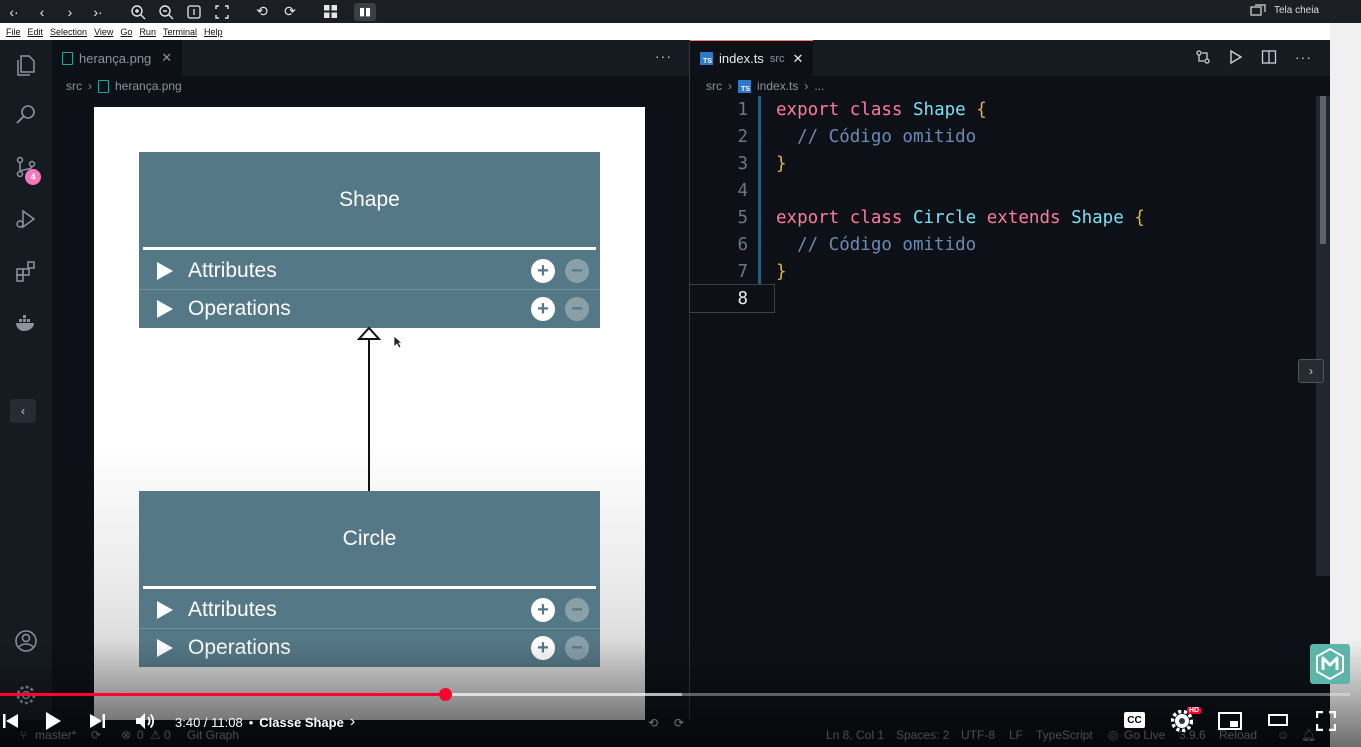 Image resolution: width=1361 pixels, height=747 pixels. Describe the element at coordinates (26, 115) in the screenshot. I see `search-icon` at that location.